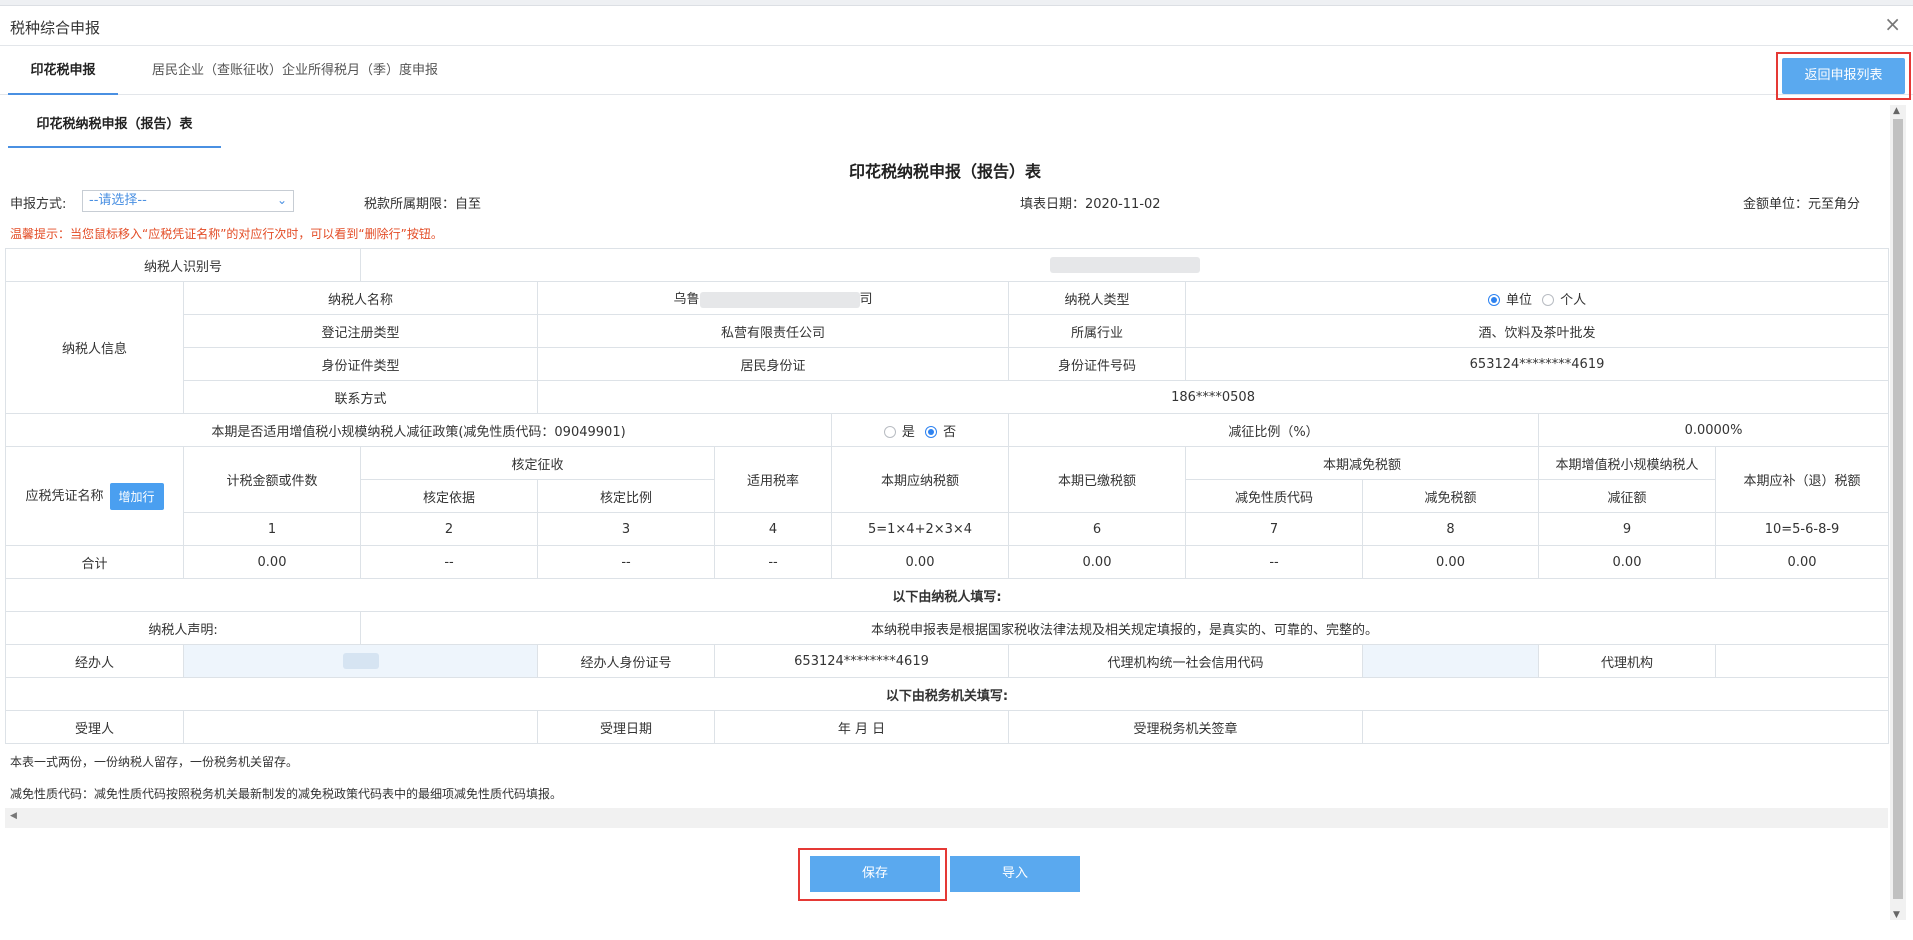 The width and height of the screenshot is (1913, 940). What do you see at coordinates (1097, 298) in the screenshot?
I see `taxpayer-type-label: 纳税人类型` at bounding box center [1097, 298].